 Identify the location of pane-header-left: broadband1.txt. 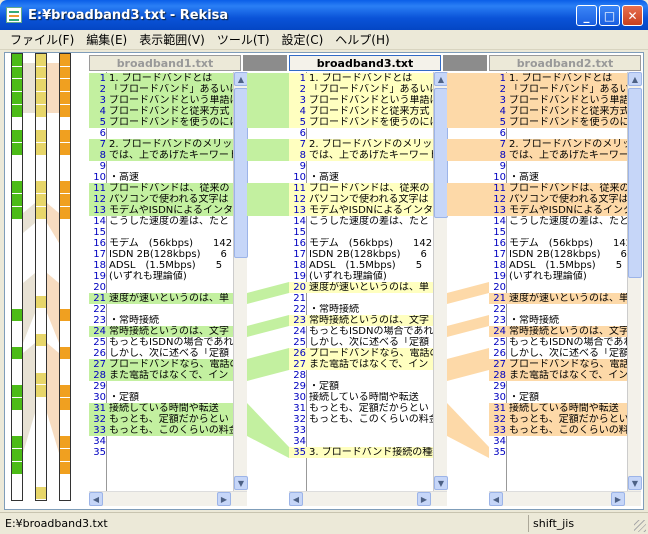
(165, 63).